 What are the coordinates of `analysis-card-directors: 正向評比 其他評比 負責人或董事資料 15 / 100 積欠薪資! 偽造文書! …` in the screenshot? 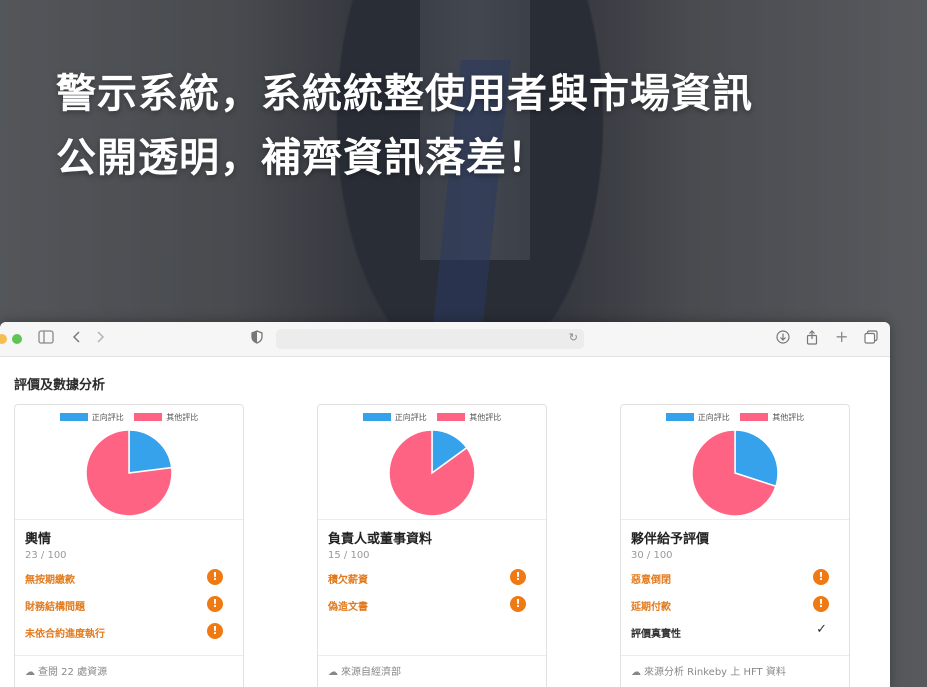 It's located at (432, 545).